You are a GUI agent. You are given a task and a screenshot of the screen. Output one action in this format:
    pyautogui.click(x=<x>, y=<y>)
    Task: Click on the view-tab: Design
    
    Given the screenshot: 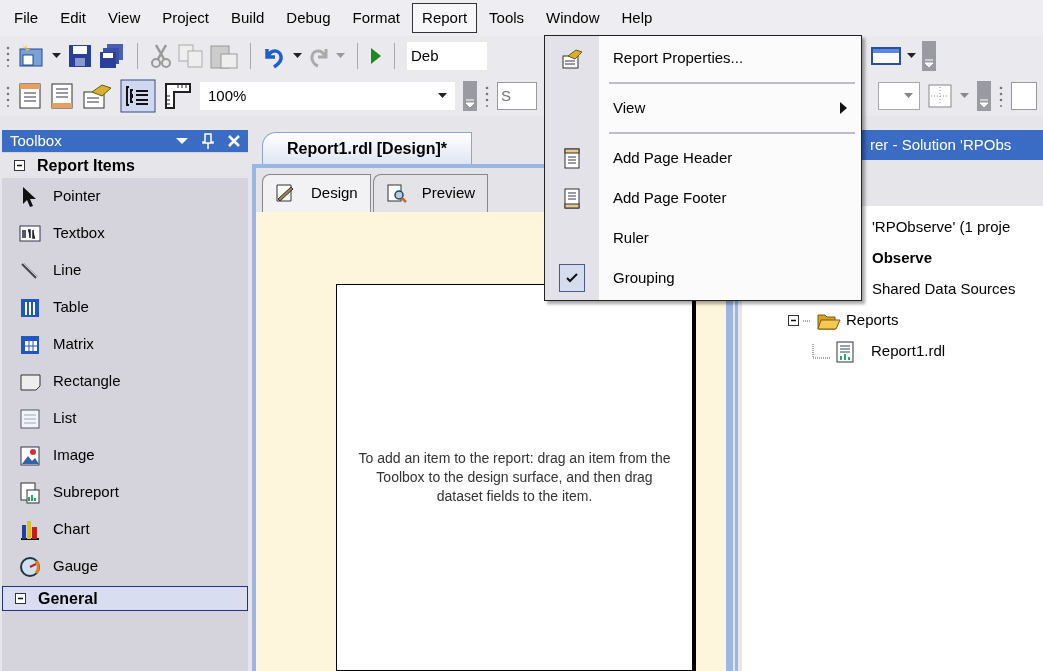 What is the action you would take?
    pyautogui.click(x=316, y=193)
    